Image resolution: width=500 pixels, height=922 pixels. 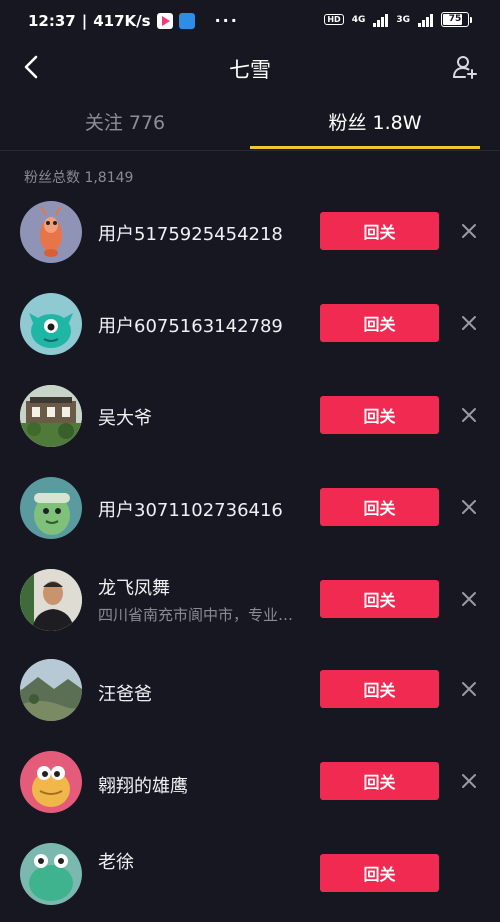 What do you see at coordinates (116, 861) in the screenshot?
I see `follower-name: 老徐` at bounding box center [116, 861].